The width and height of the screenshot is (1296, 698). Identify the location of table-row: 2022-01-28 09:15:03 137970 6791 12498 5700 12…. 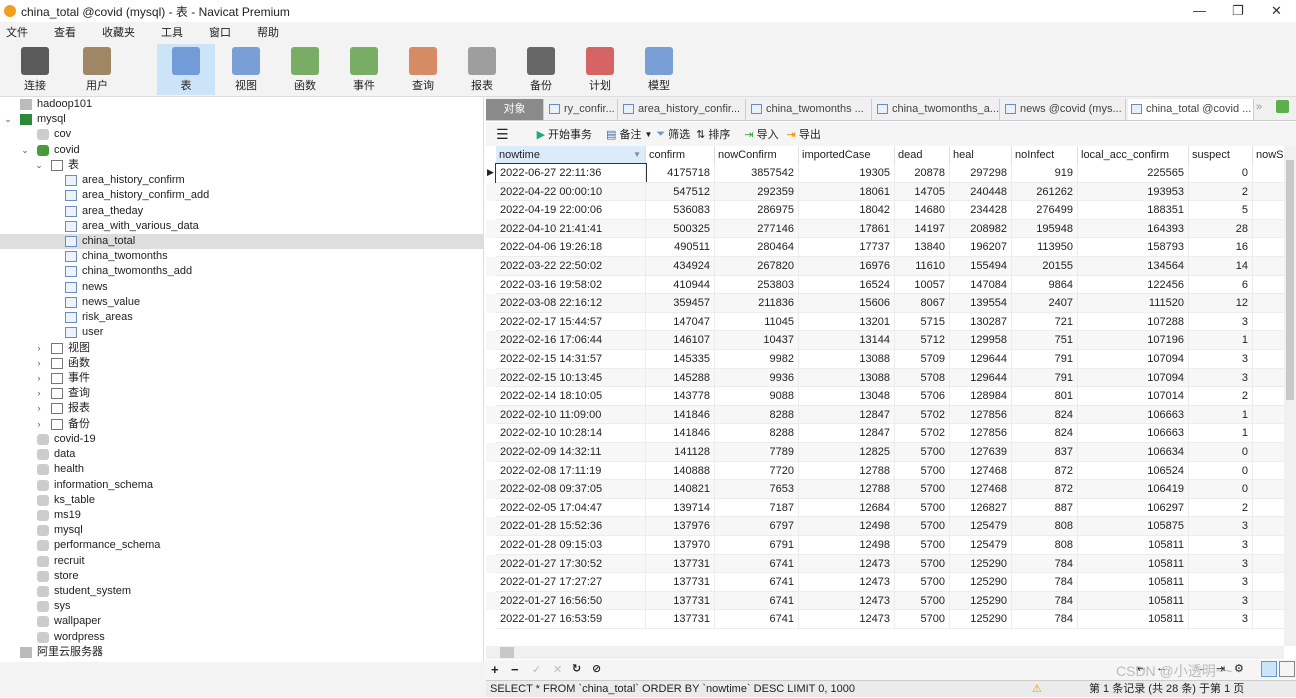
(885, 545).